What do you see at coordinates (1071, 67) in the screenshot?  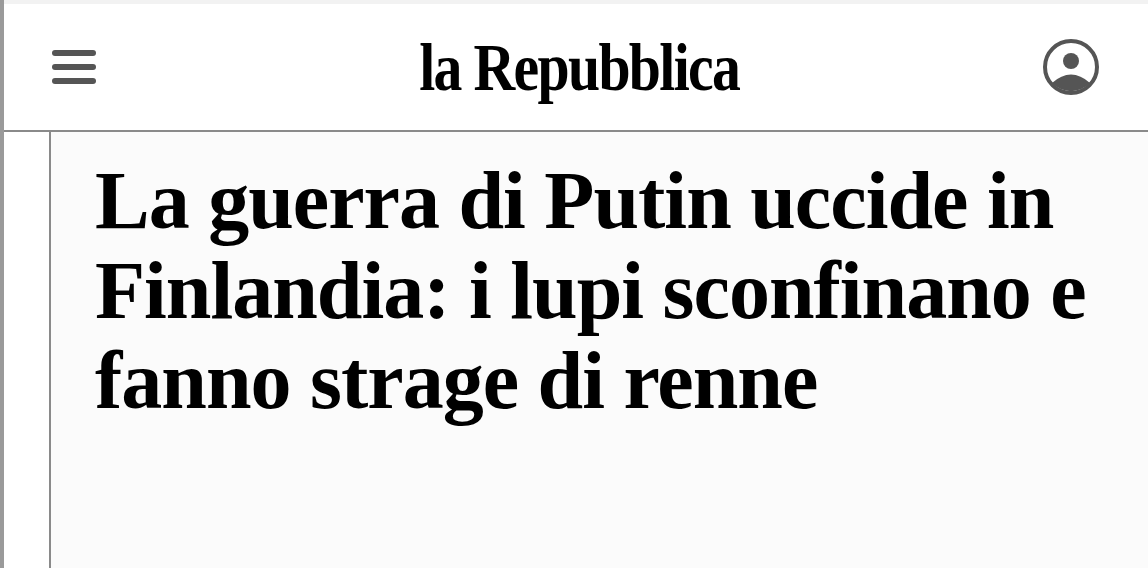 I see `user-icon` at bounding box center [1071, 67].